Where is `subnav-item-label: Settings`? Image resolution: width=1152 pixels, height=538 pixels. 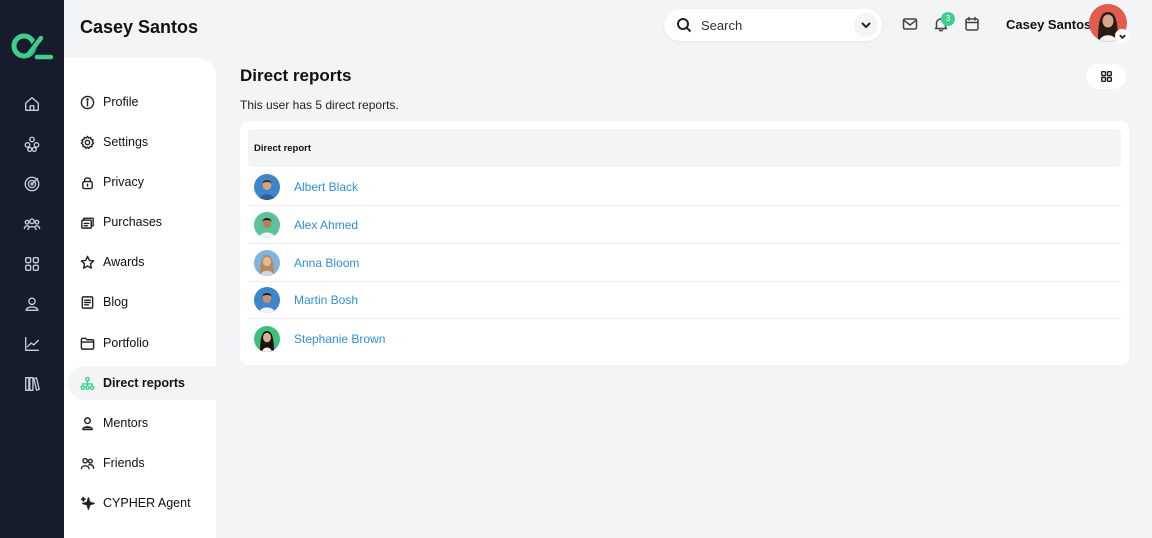 subnav-item-label: Settings is located at coordinates (126, 142).